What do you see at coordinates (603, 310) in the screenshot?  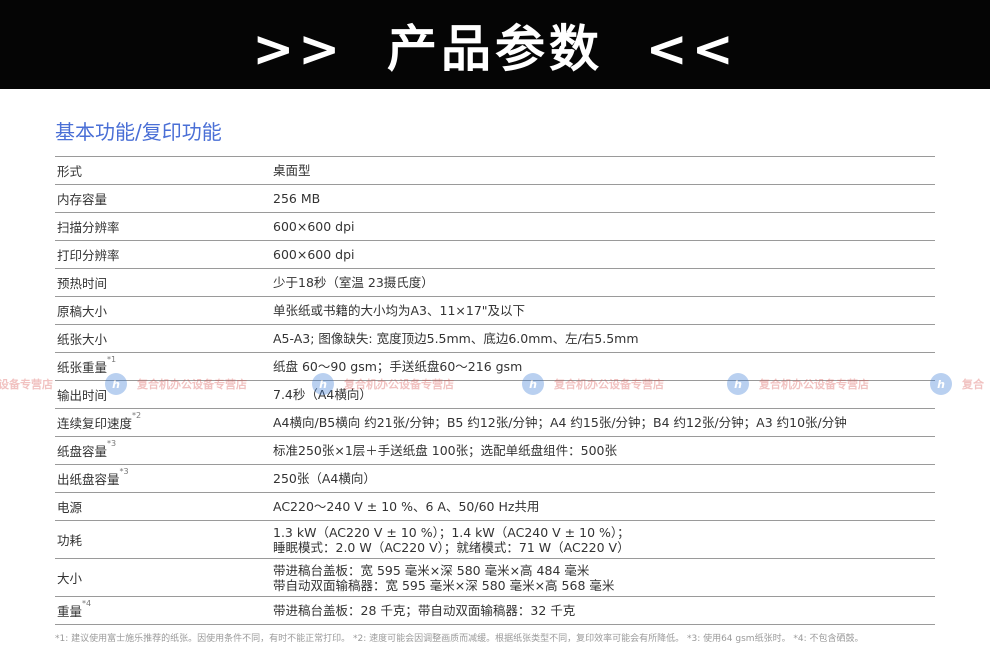 I see `spec-value: 单张纸或书籍的大小均为A3、11×17"及以下` at bounding box center [603, 310].